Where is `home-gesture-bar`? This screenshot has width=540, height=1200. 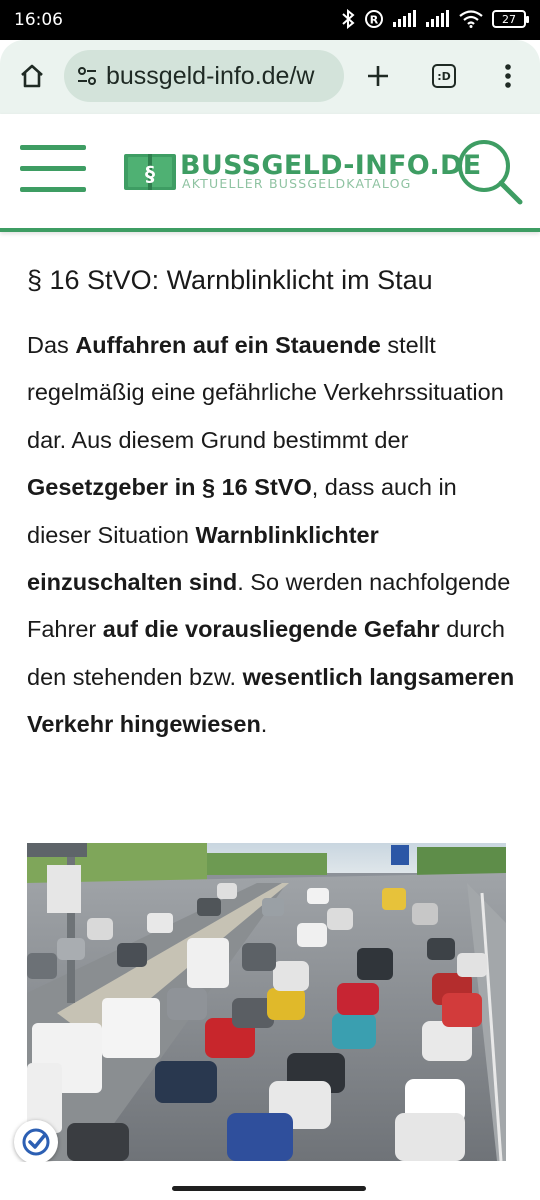
home-gesture-bar is located at coordinates (269, 1188).